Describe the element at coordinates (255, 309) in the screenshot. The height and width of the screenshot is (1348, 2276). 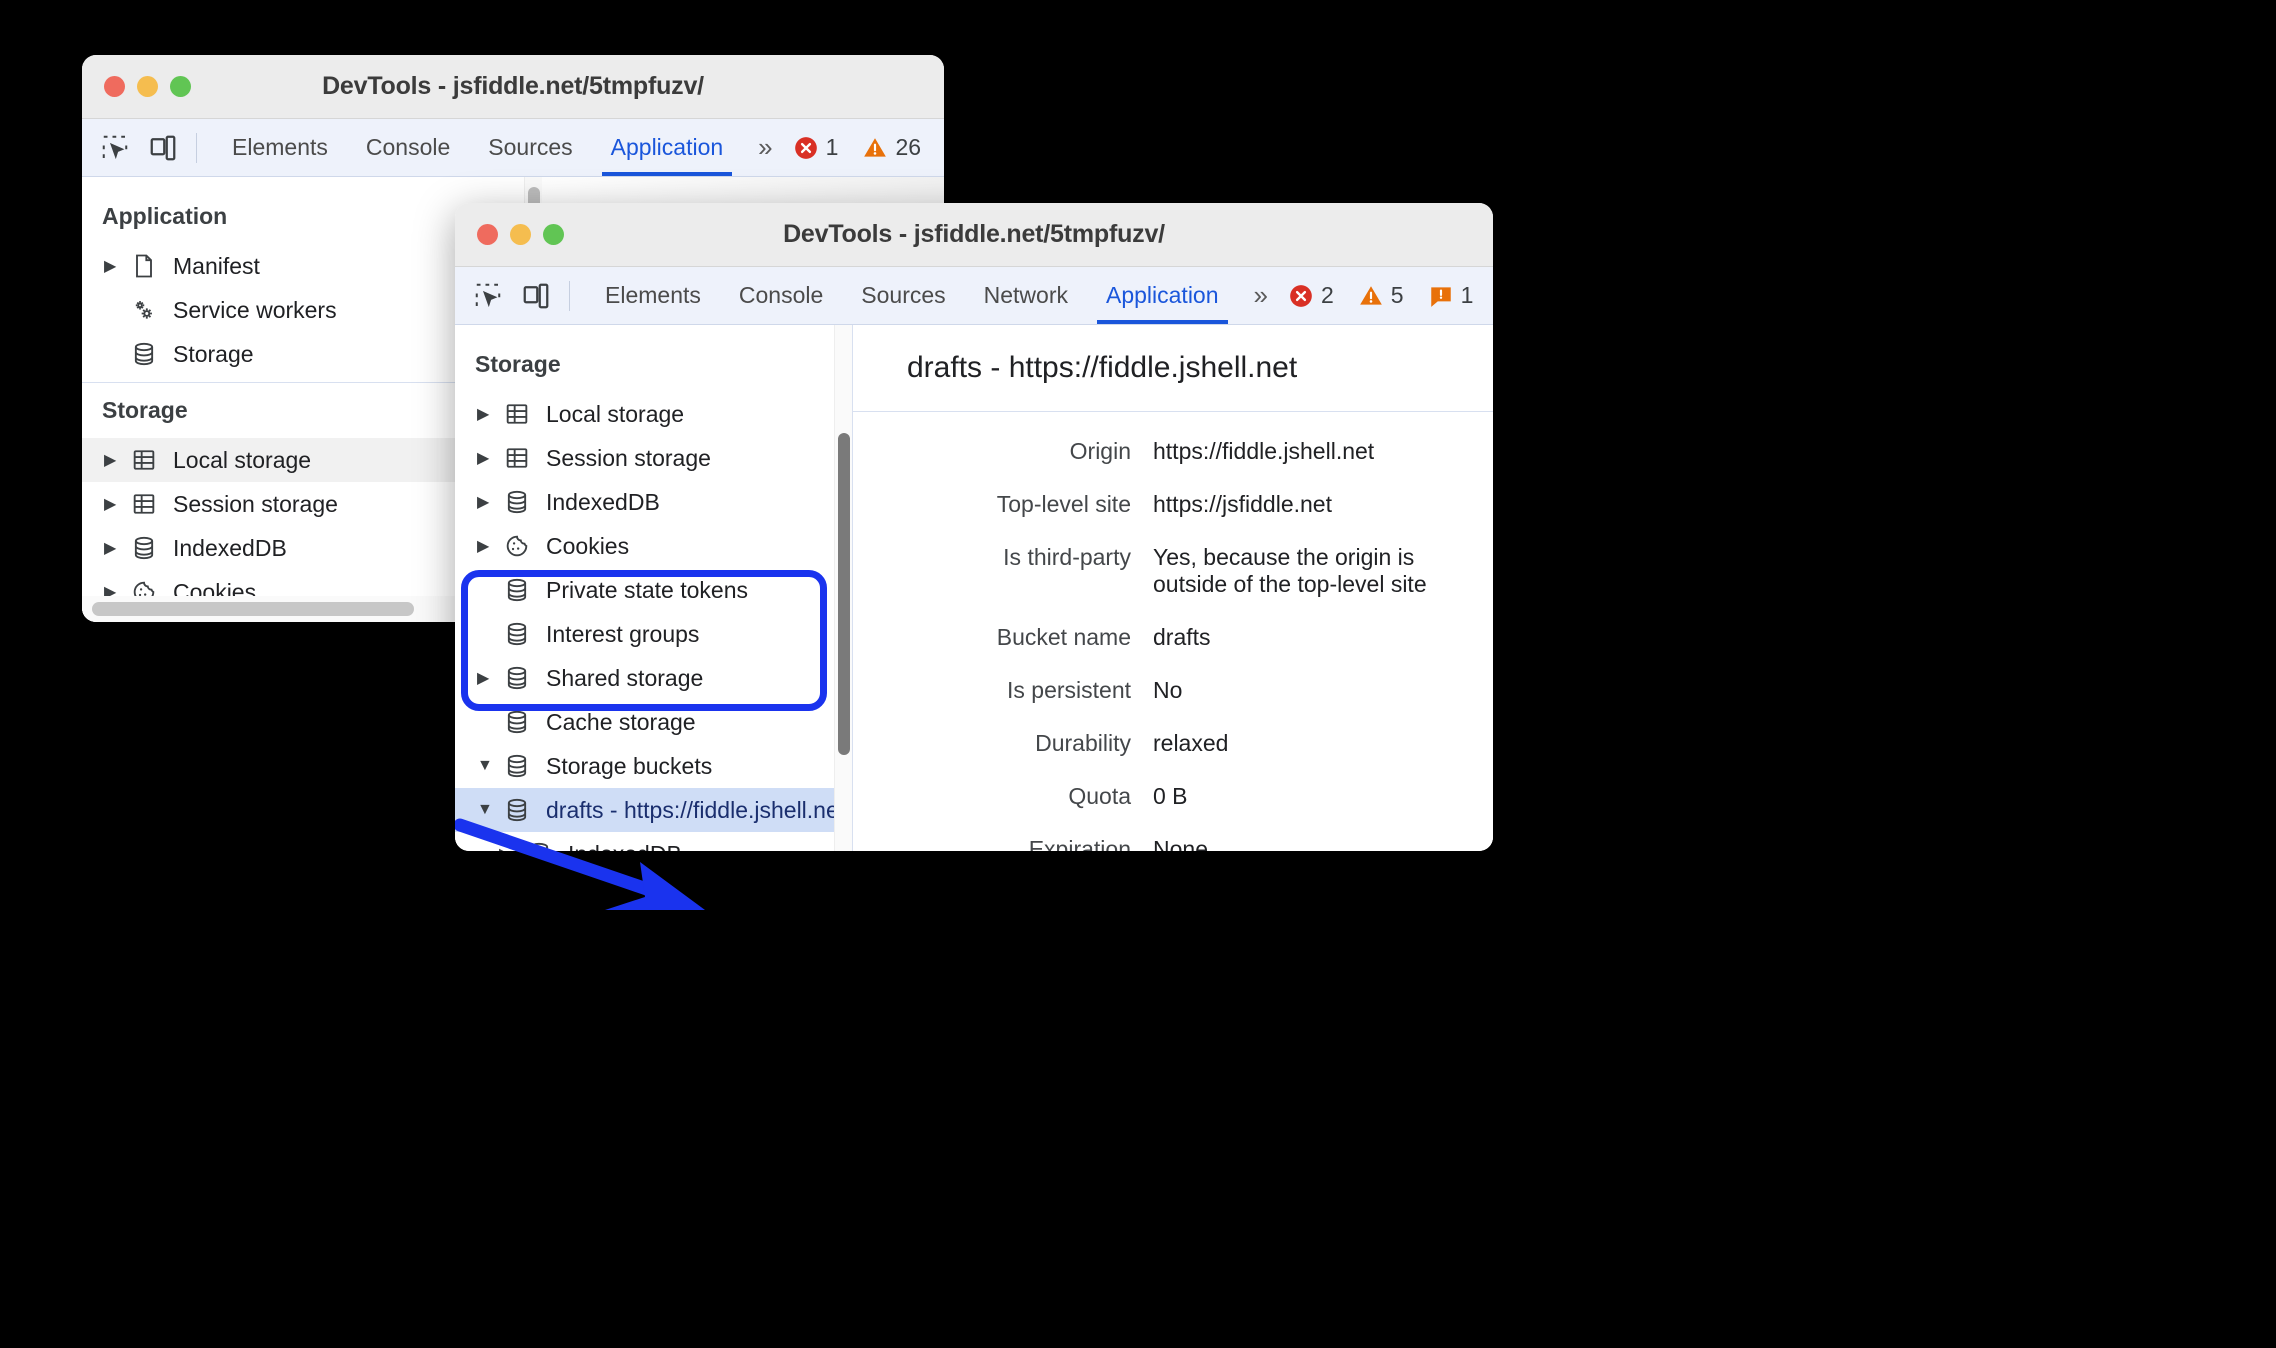
I see `tree-item-label: Service workers` at that location.